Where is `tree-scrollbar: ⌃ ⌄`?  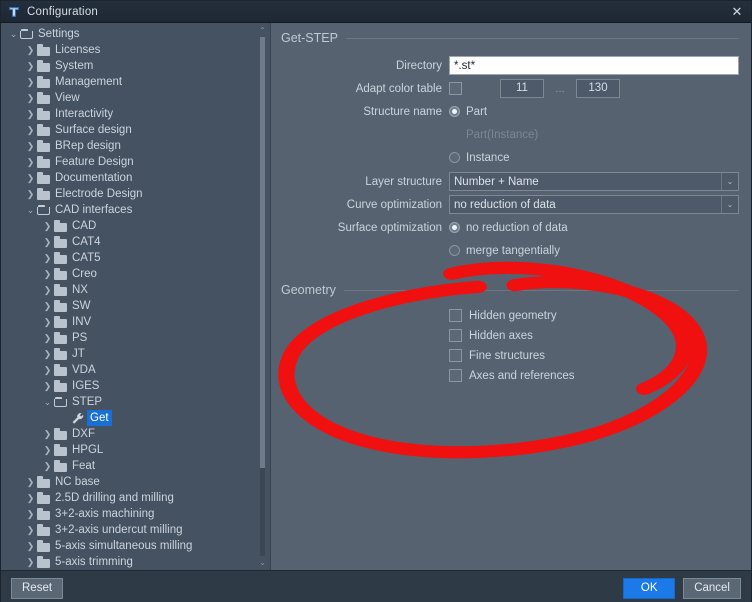 tree-scrollbar: ⌃ ⌄ is located at coordinates (262, 296).